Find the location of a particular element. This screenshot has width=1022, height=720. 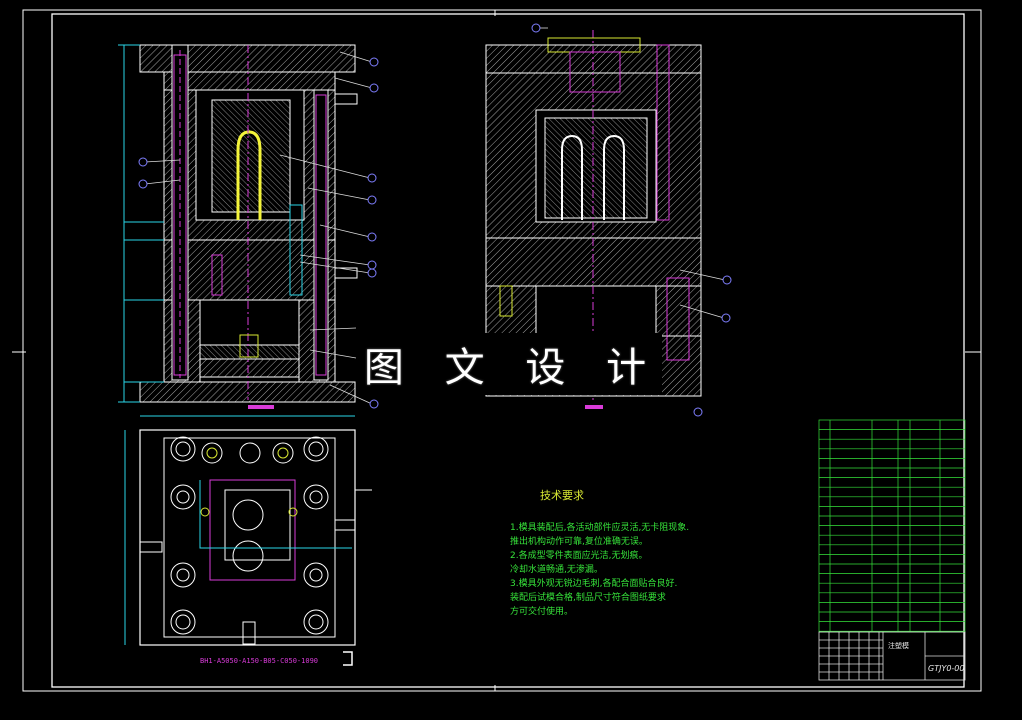

drawing-number: GTJY0-00 is located at coordinates (946, 668).